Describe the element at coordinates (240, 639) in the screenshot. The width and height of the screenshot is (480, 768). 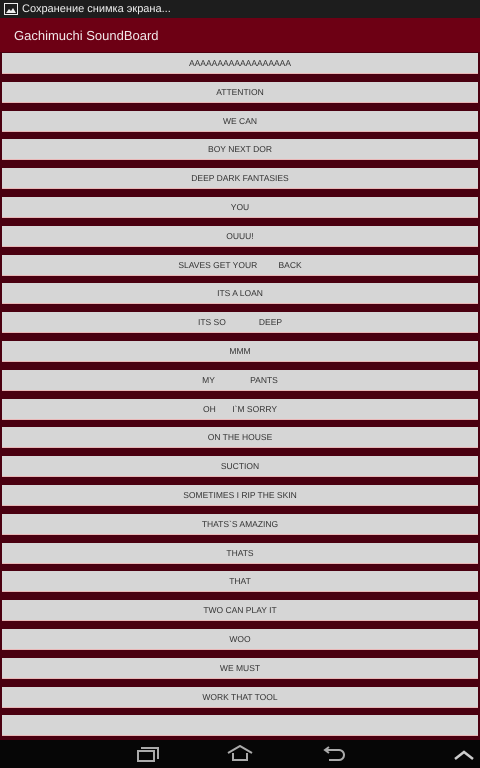
I see `sound-button: WOO` at that location.